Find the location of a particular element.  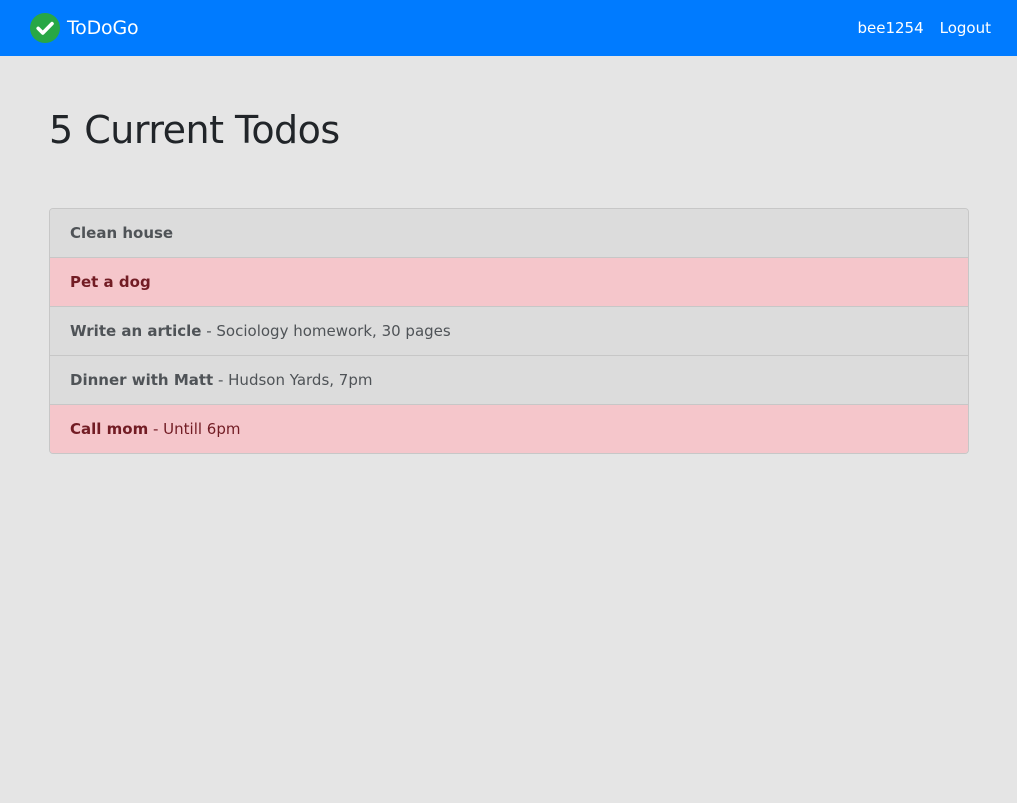

todo-detail: Untill 6pm is located at coordinates (202, 429).